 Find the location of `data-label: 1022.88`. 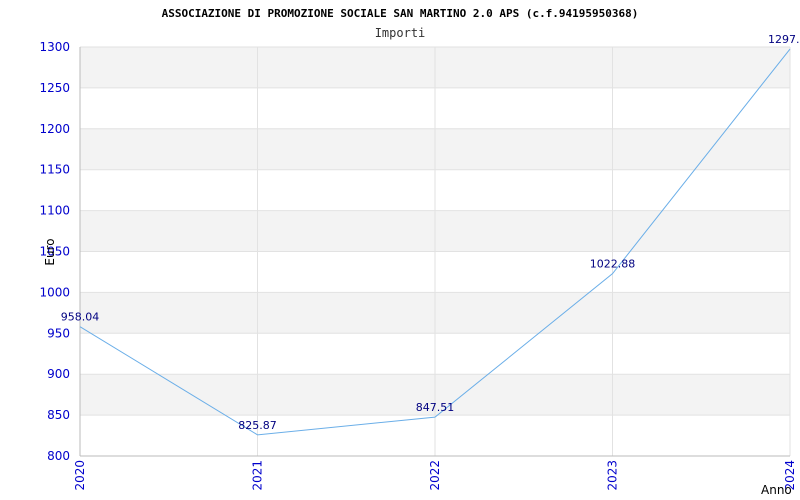

data-label: 1022.88 is located at coordinates (613, 264).